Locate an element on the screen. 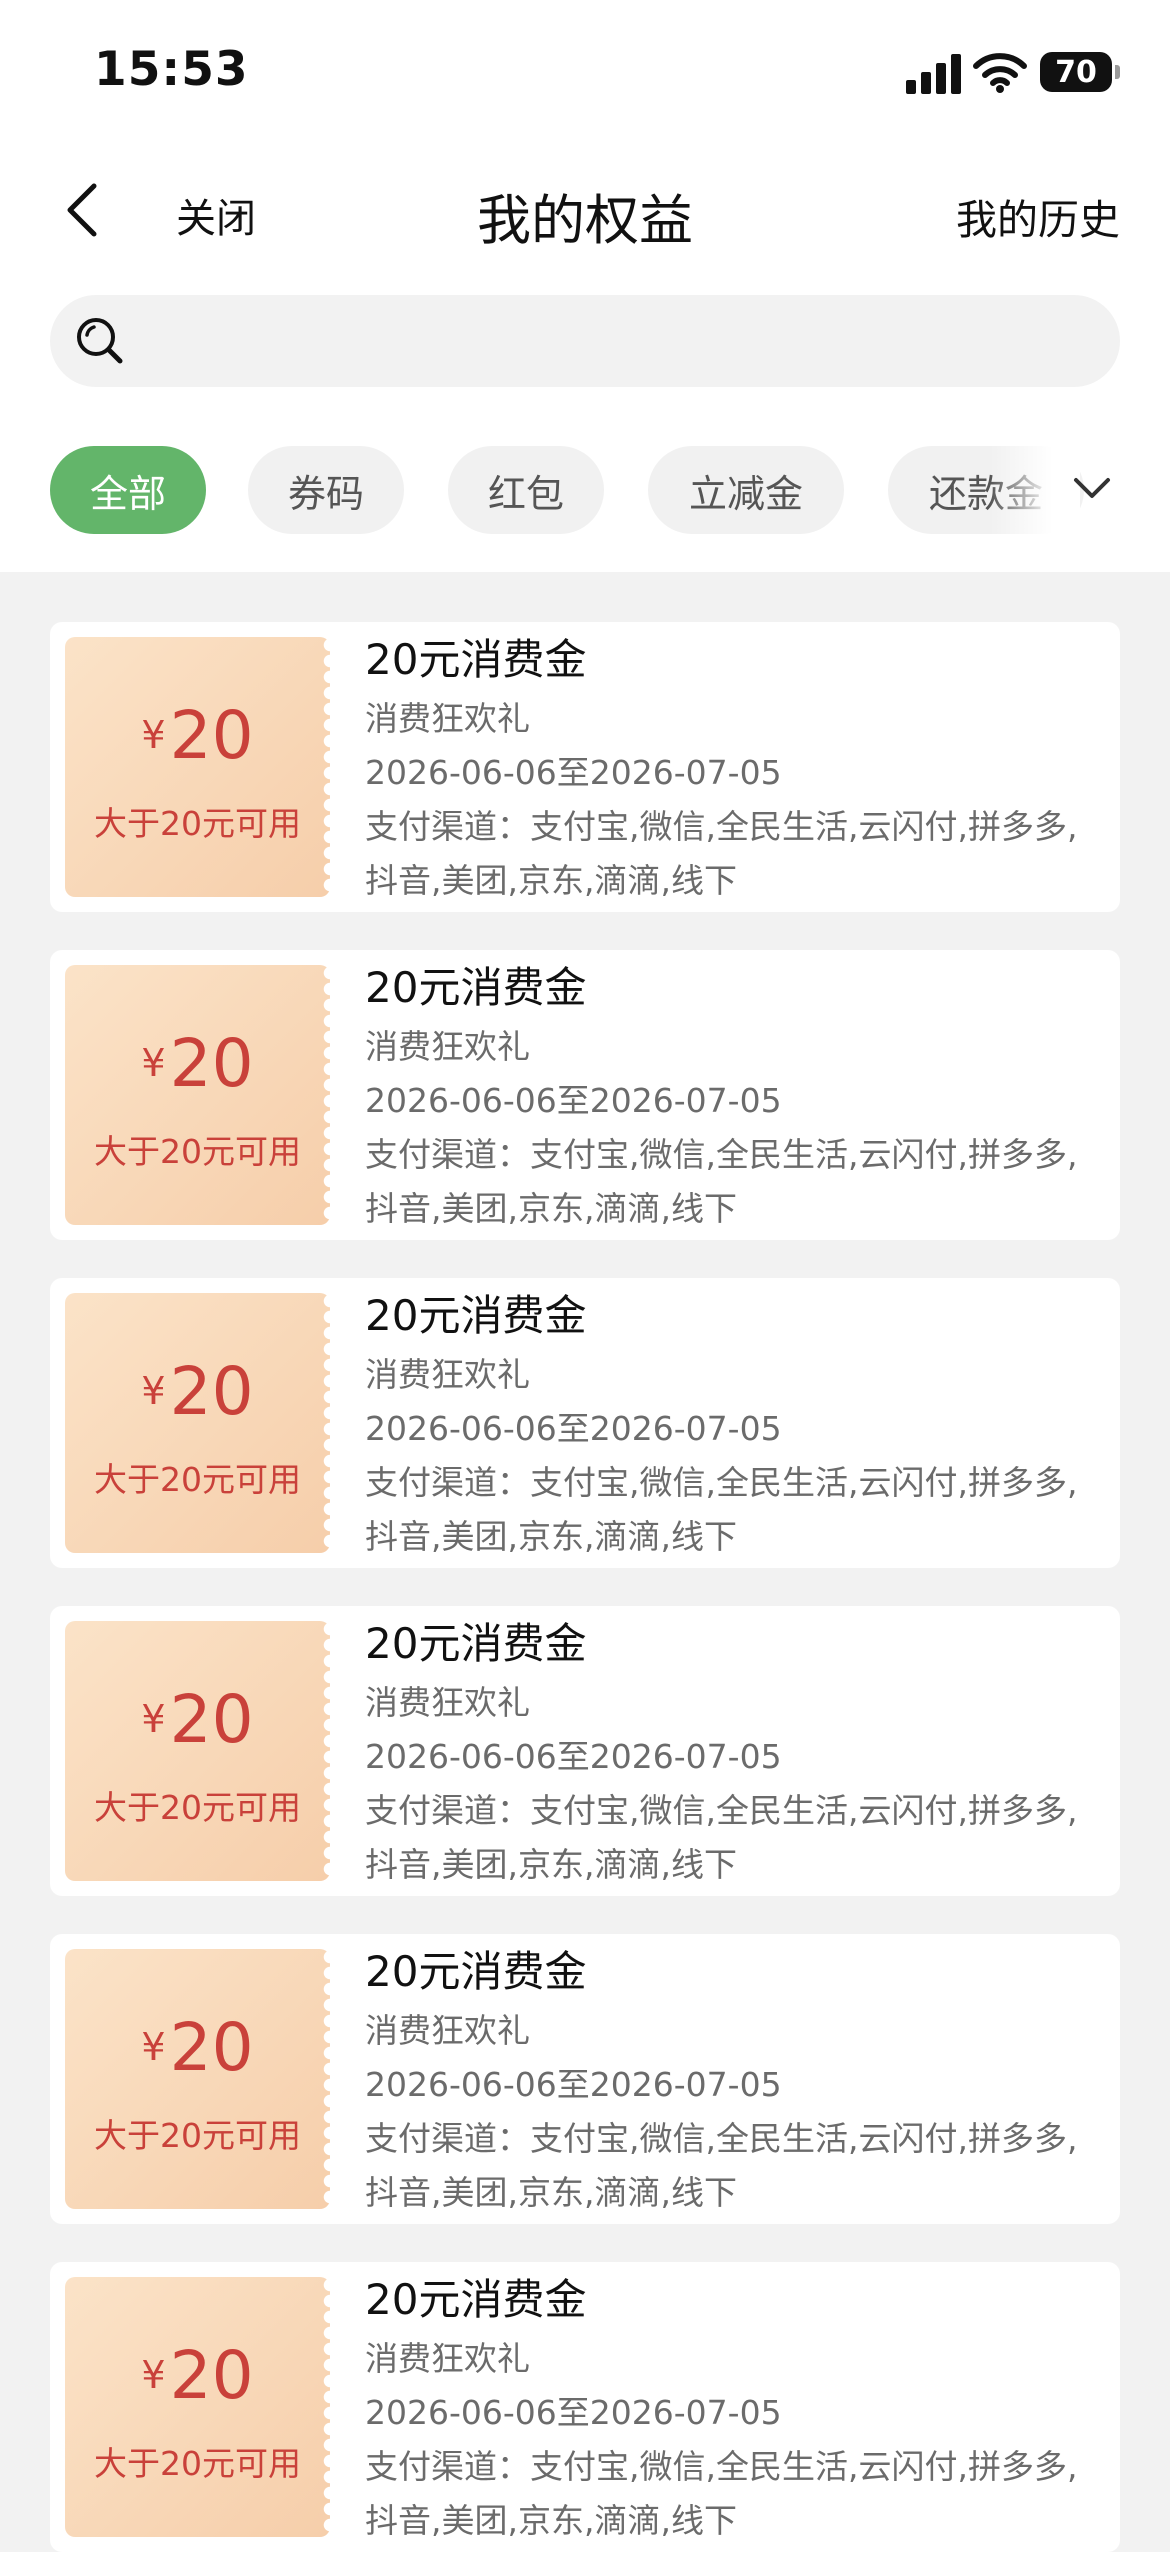 This screenshot has height=2552, width=1170. tab-coupon-code: 券码 is located at coordinates (326, 490).